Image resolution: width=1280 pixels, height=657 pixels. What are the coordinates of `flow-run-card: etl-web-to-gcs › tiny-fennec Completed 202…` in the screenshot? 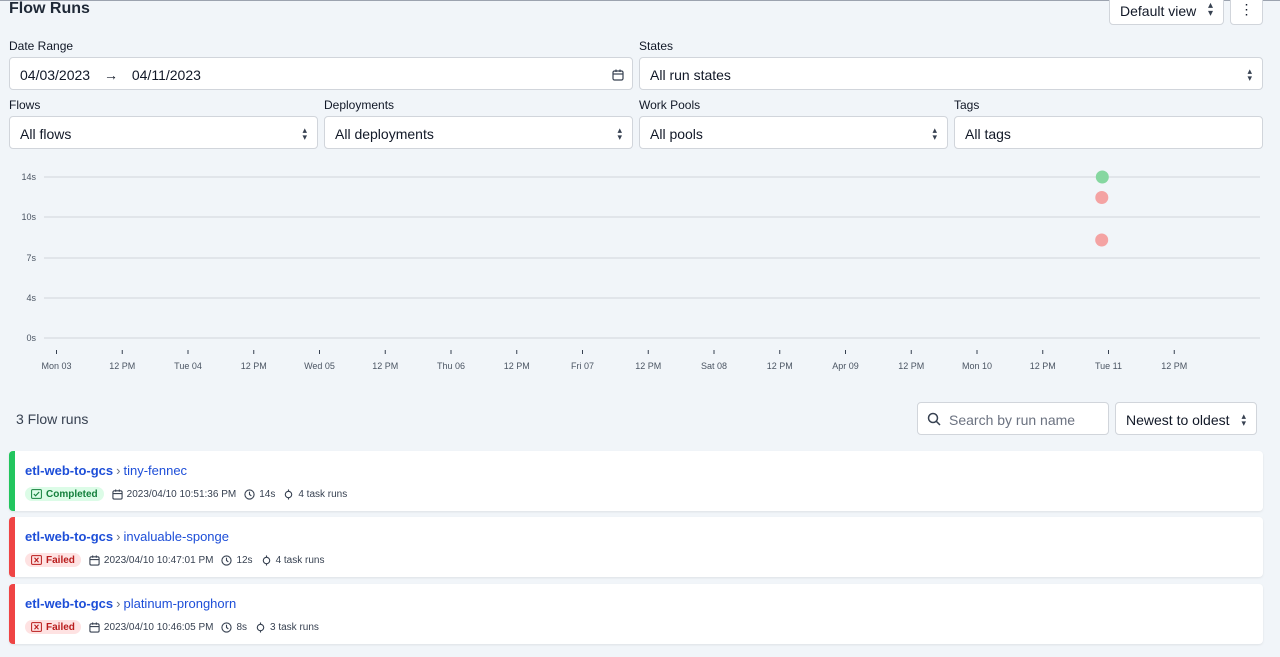 It's located at (636, 481).